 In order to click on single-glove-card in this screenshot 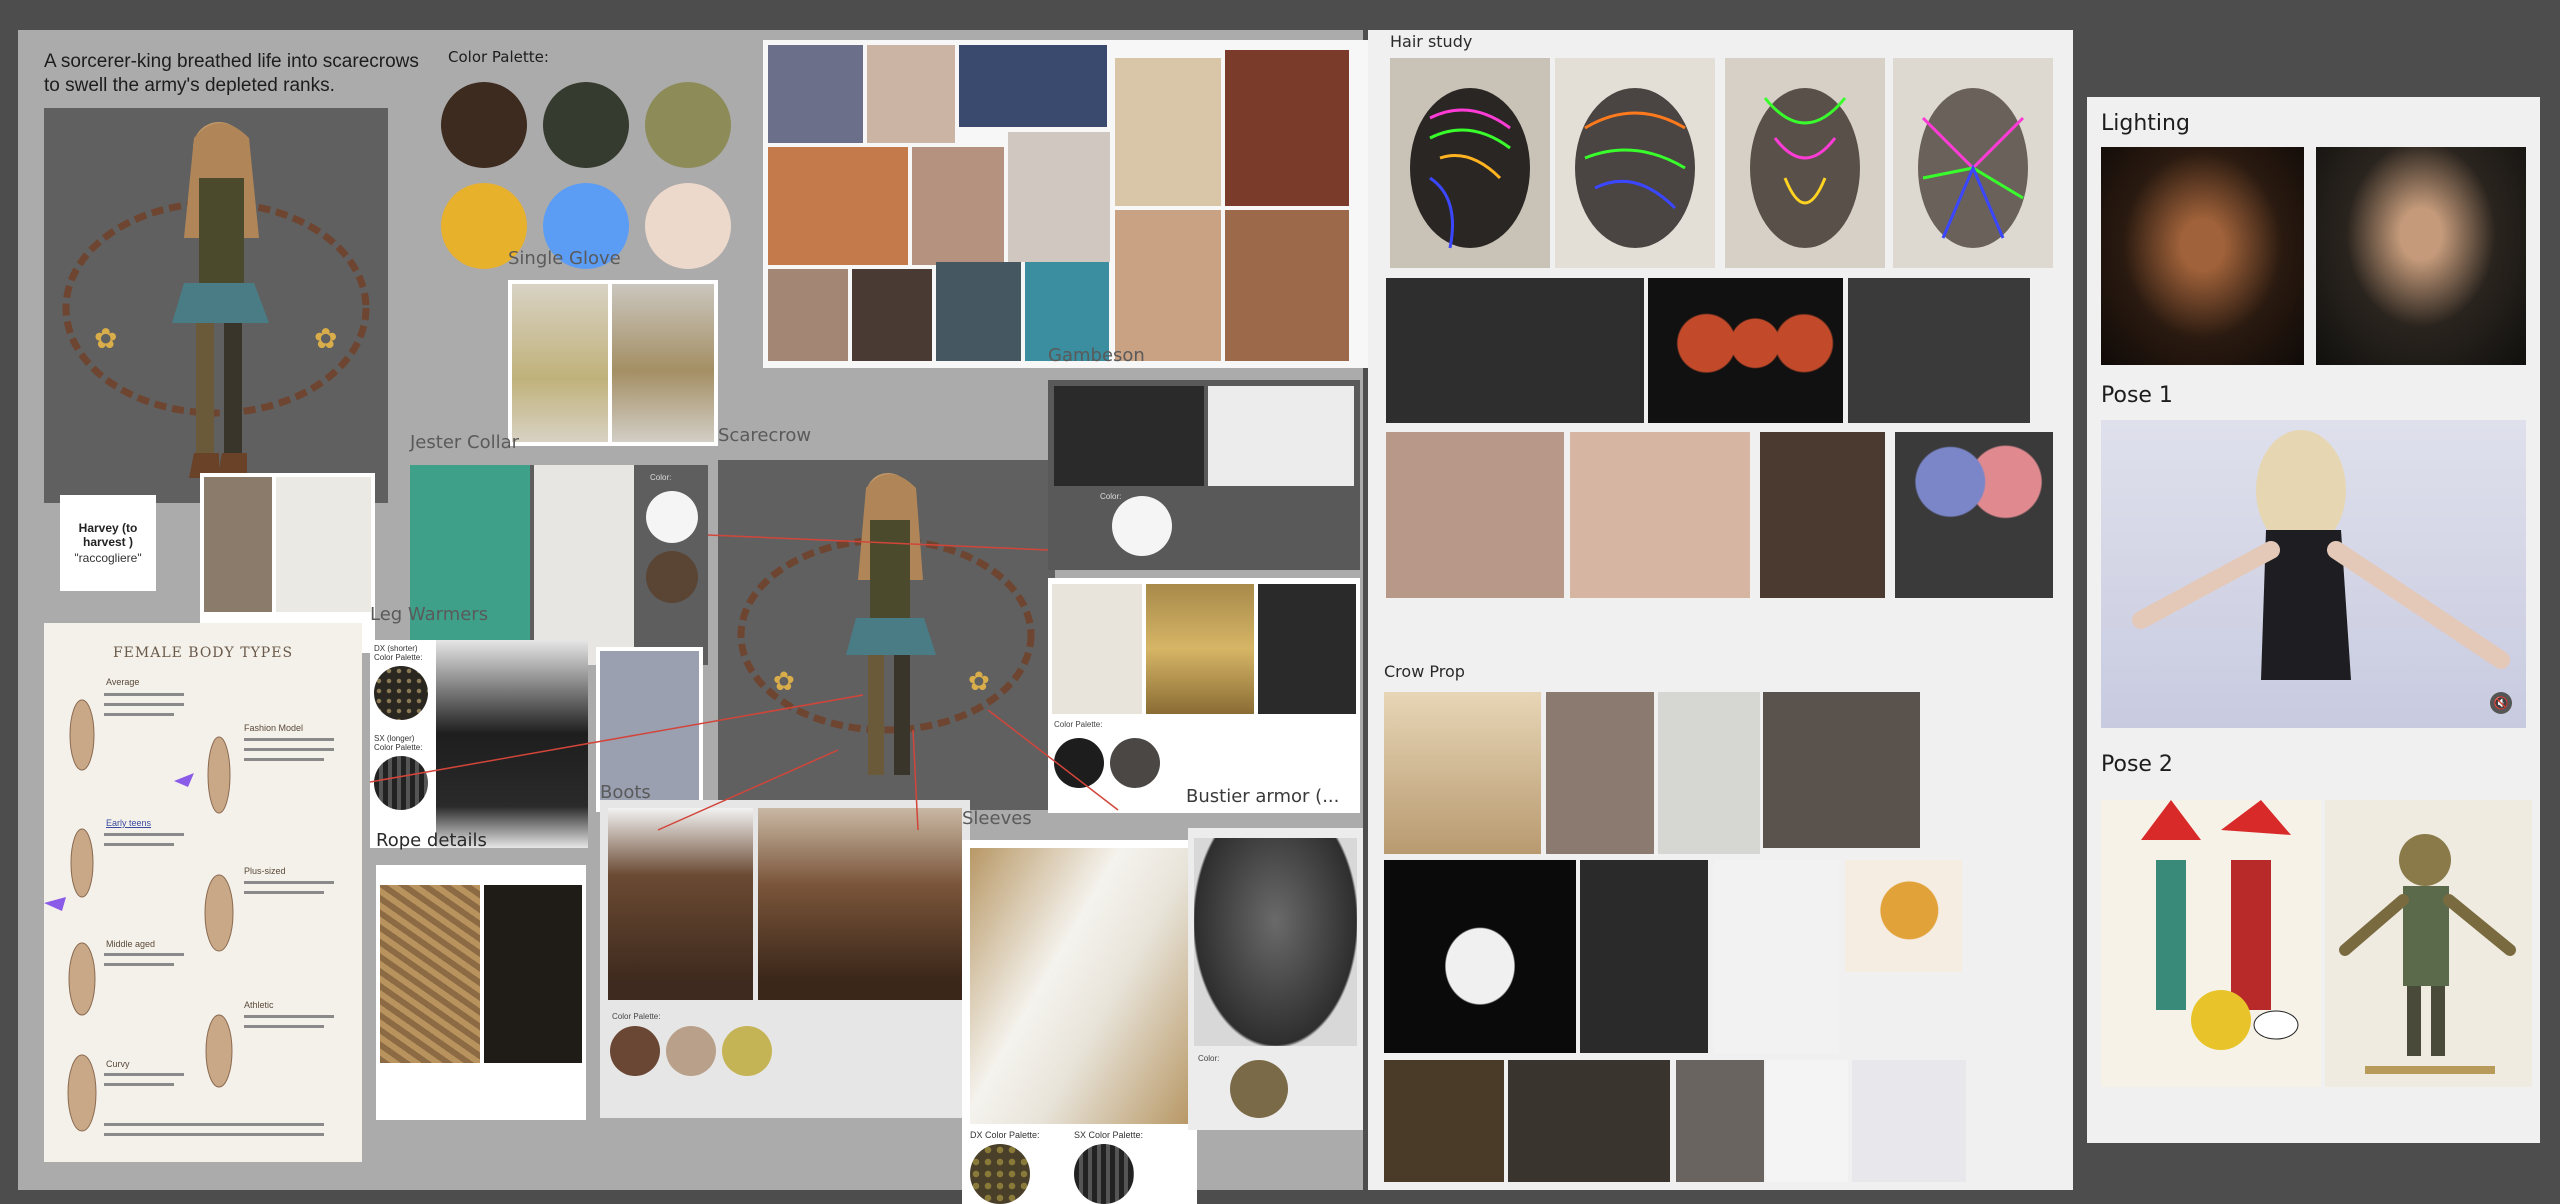, I will do `click(613, 363)`.